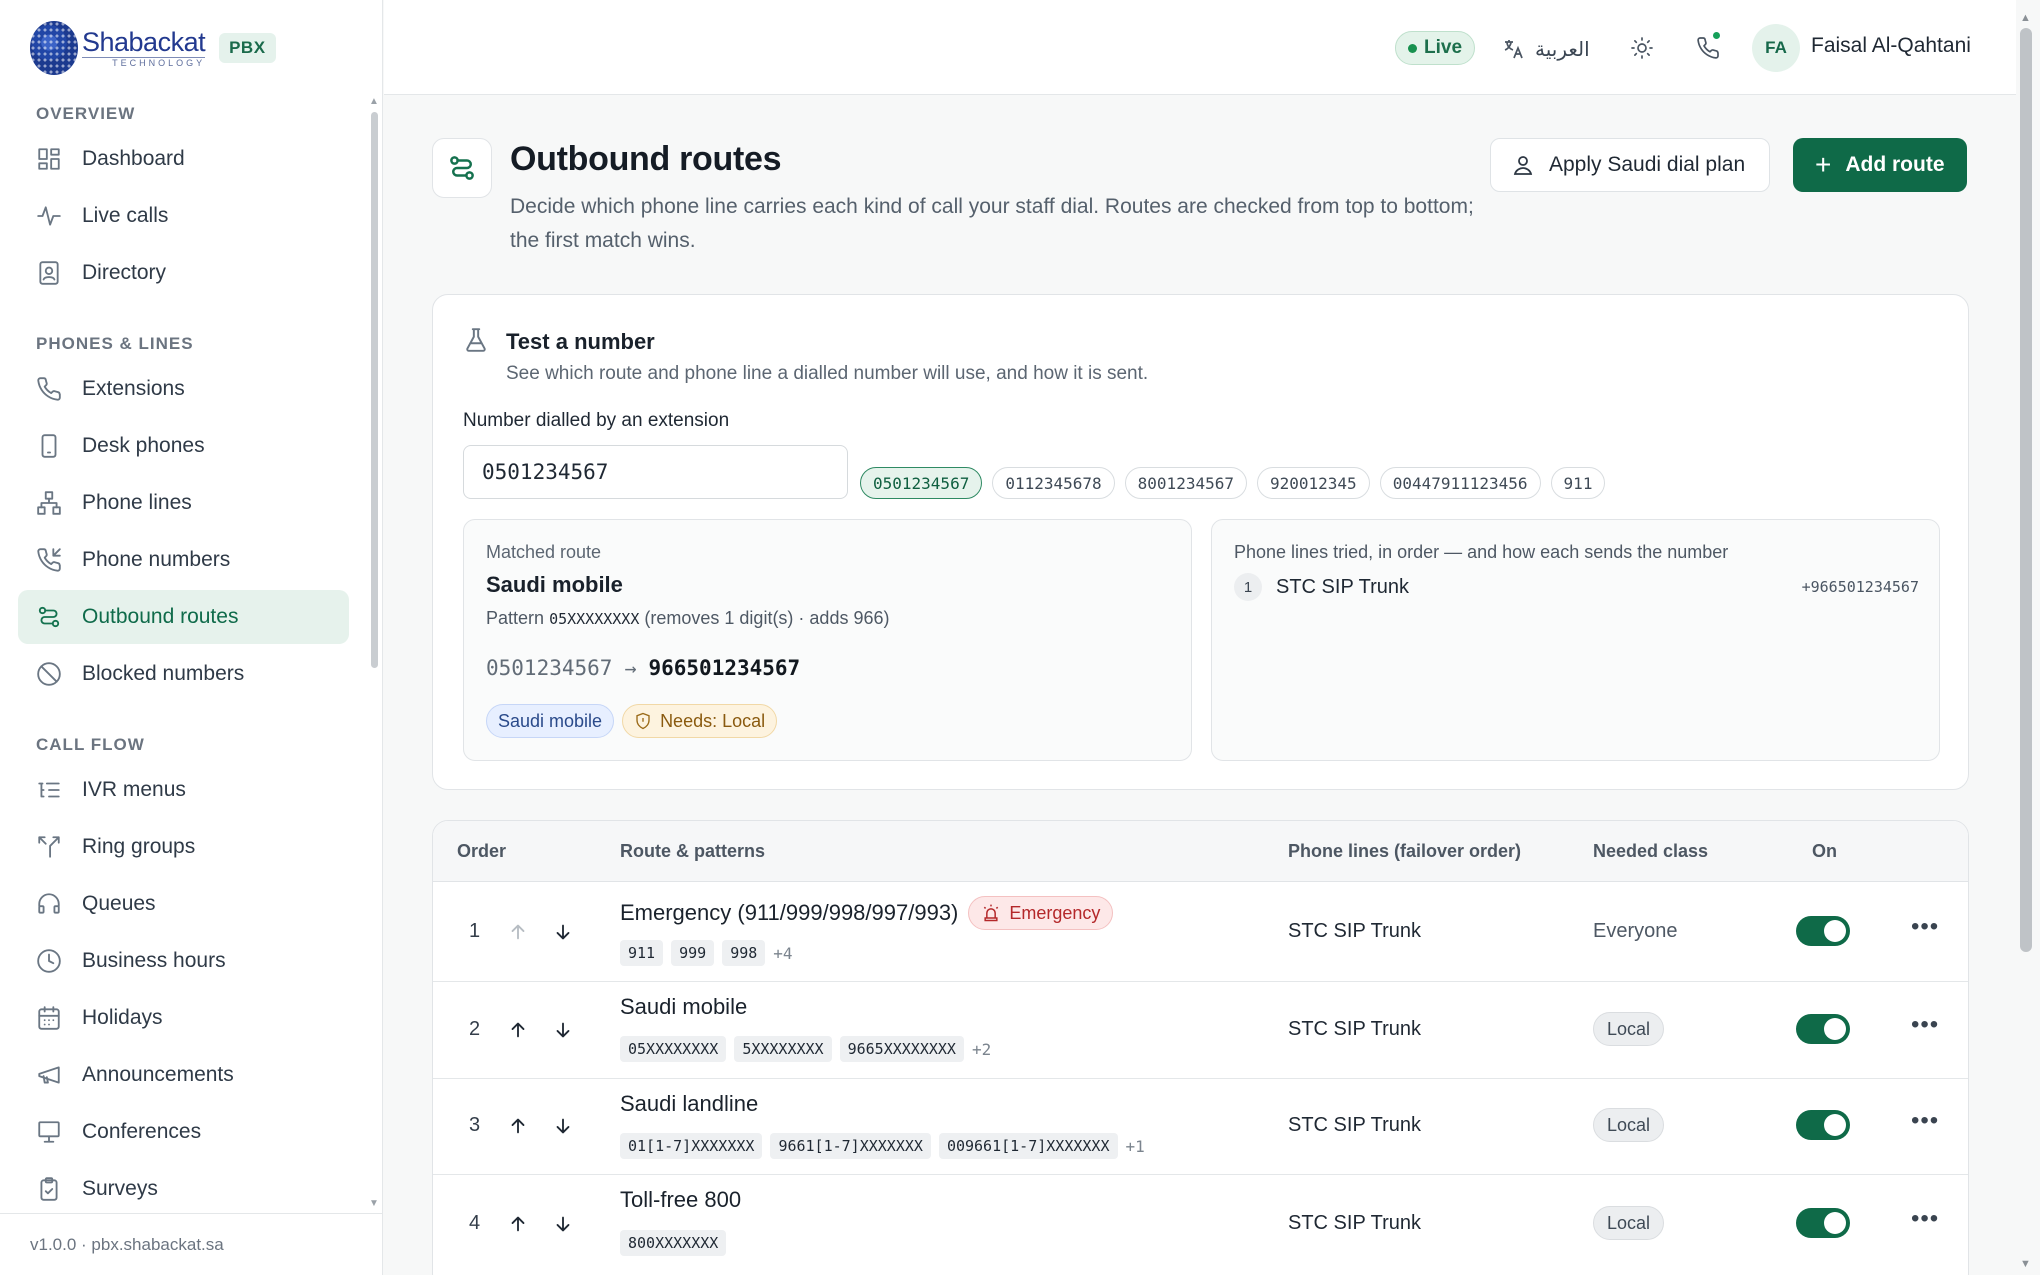  Describe the element at coordinates (706, 953) in the screenshot. I see `route-patterns: 911 999 998 +4` at that location.